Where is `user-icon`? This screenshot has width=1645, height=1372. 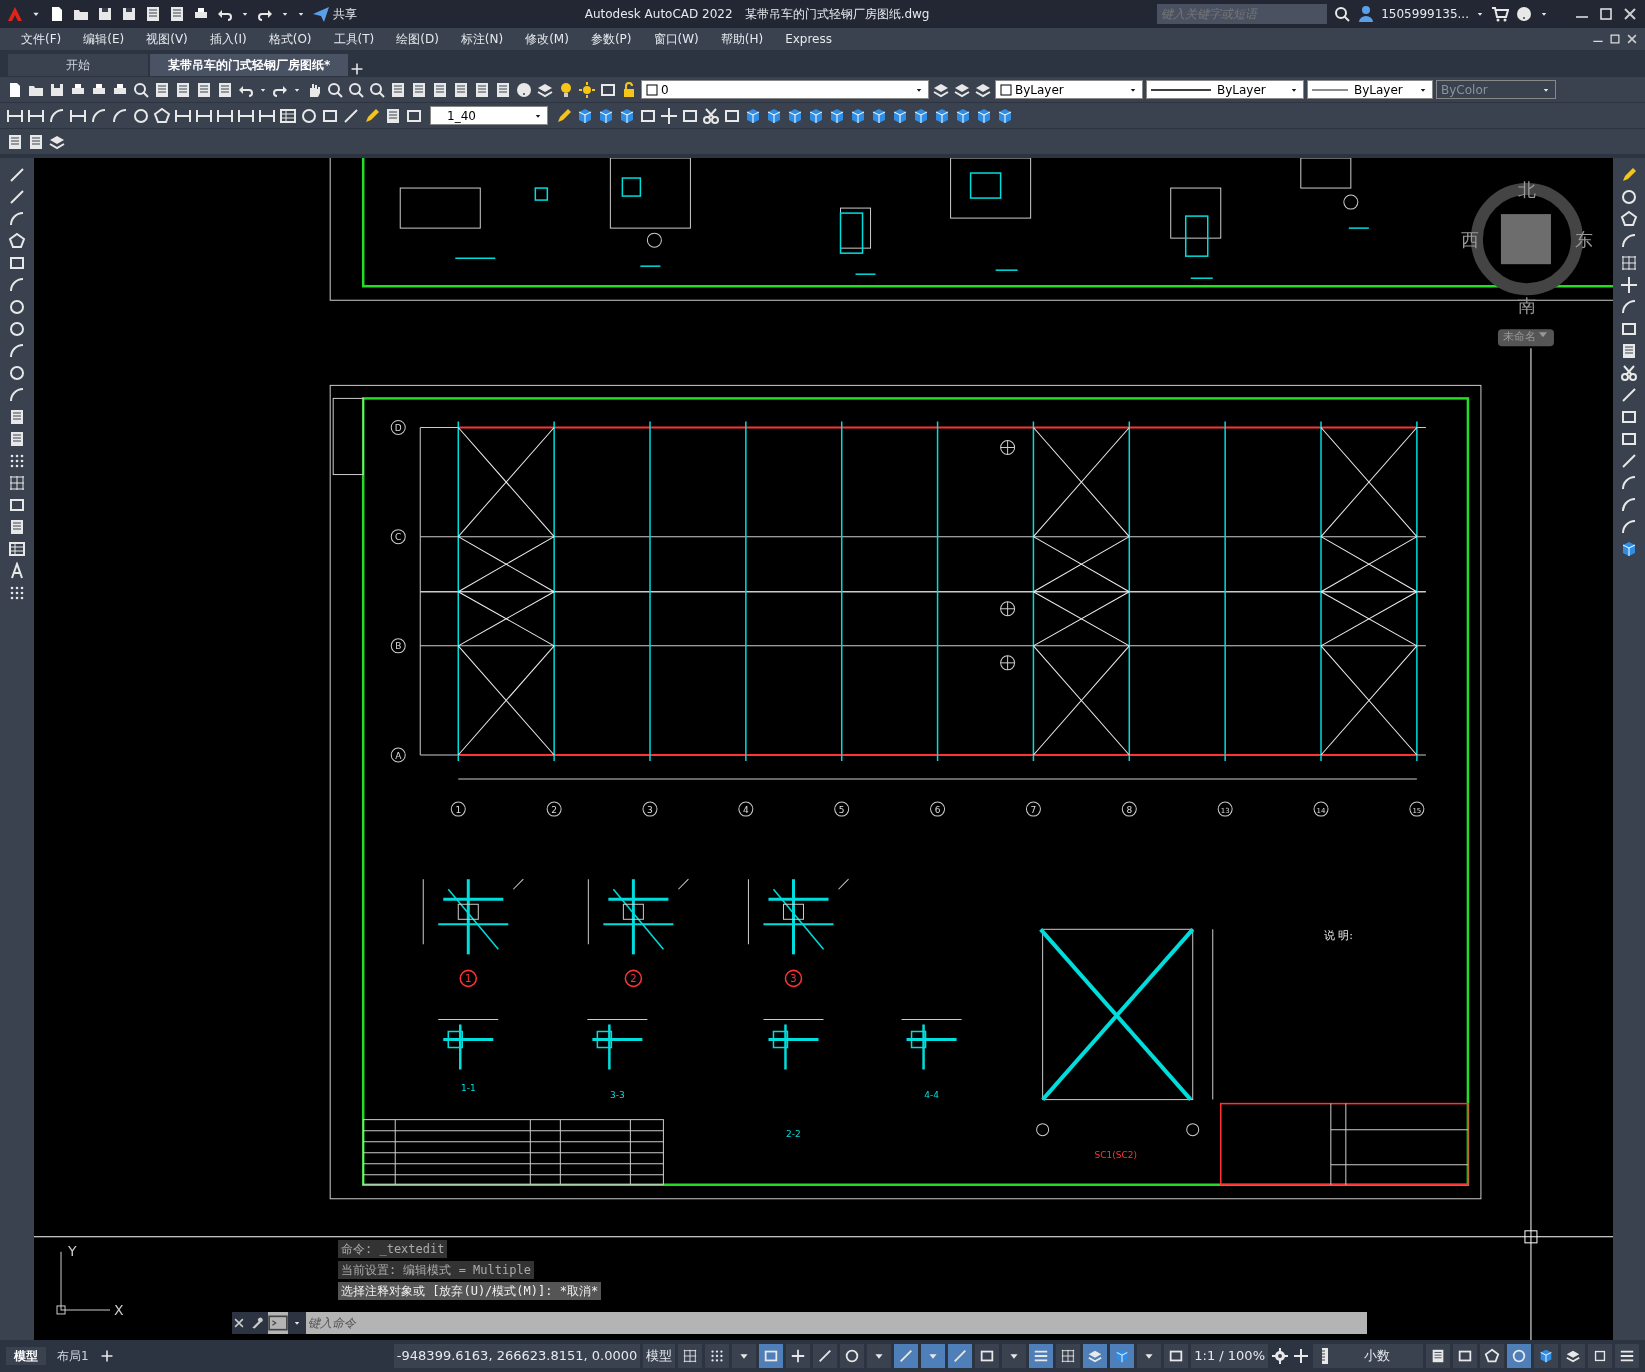 user-icon is located at coordinates (1366, 14).